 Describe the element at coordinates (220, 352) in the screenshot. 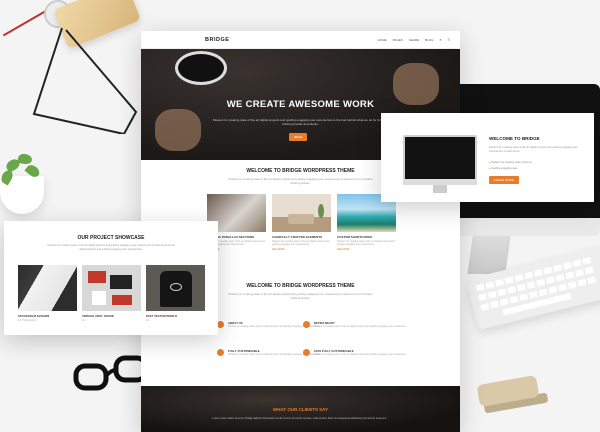

I see `settings-icon` at that location.